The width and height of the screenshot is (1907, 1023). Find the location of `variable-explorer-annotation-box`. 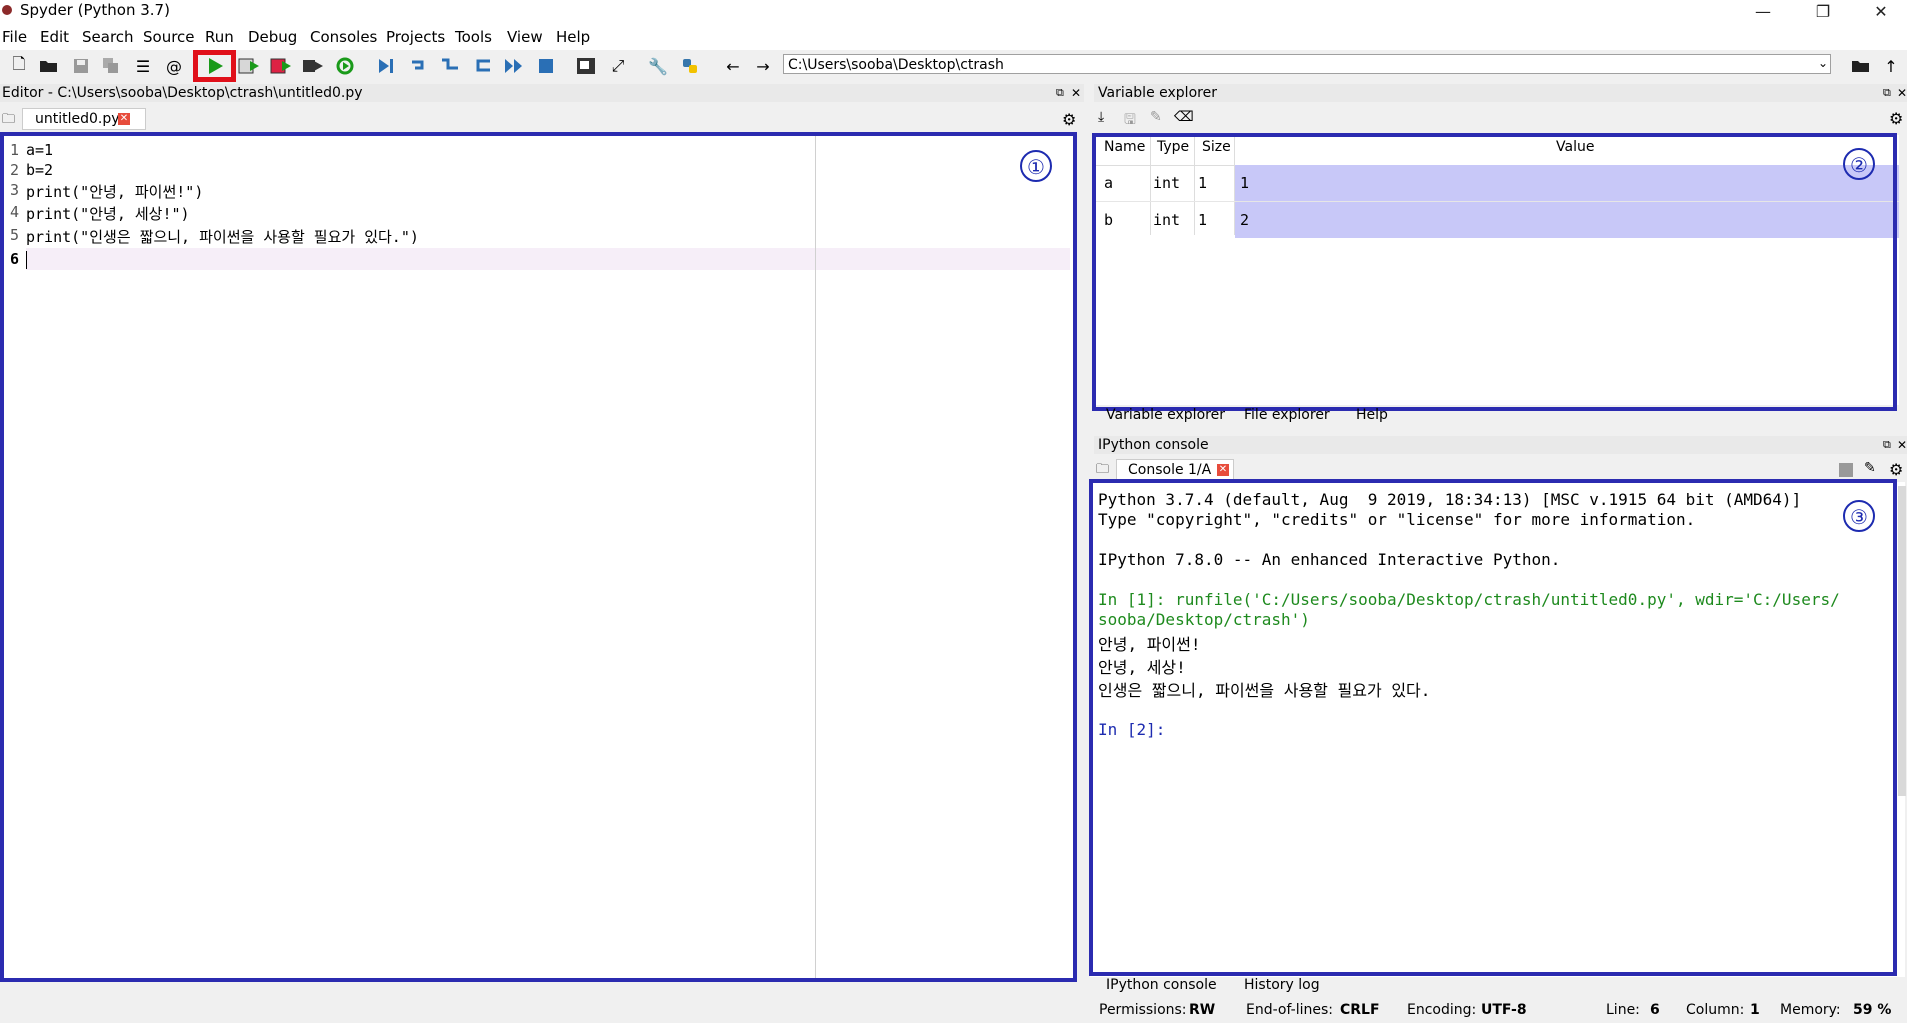

variable-explorer-annotation-box is located at coordinates (1494, 272).